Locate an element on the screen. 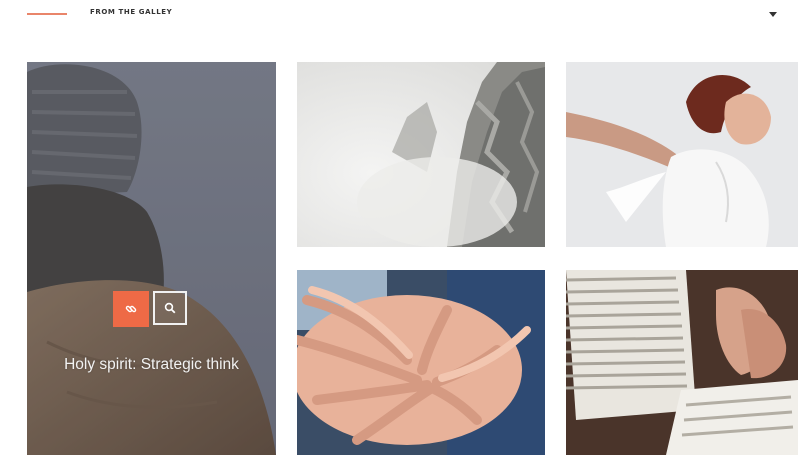  search-icon is located at coordinates (170, 308).